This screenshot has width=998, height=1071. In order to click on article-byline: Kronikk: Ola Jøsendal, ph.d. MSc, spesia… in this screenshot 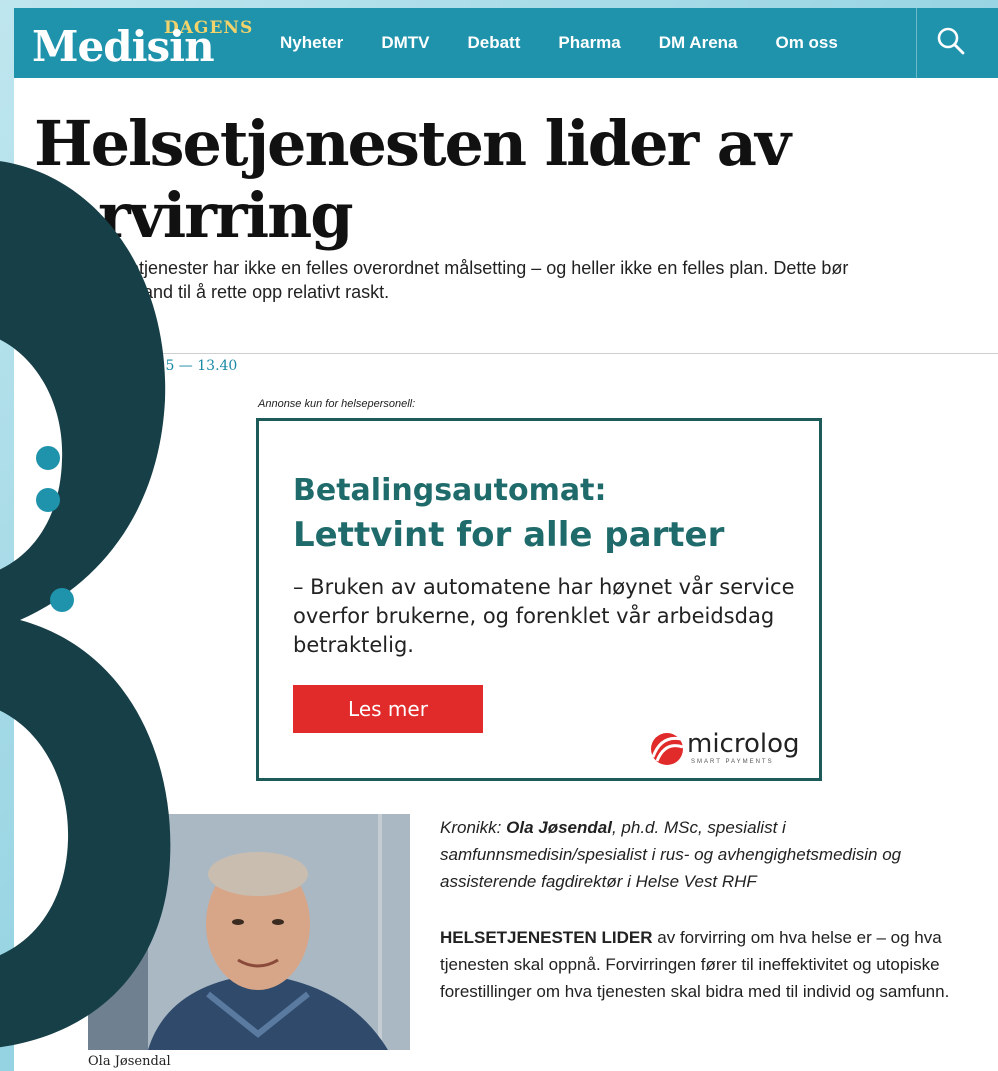, I will do `click(700, 854)`.